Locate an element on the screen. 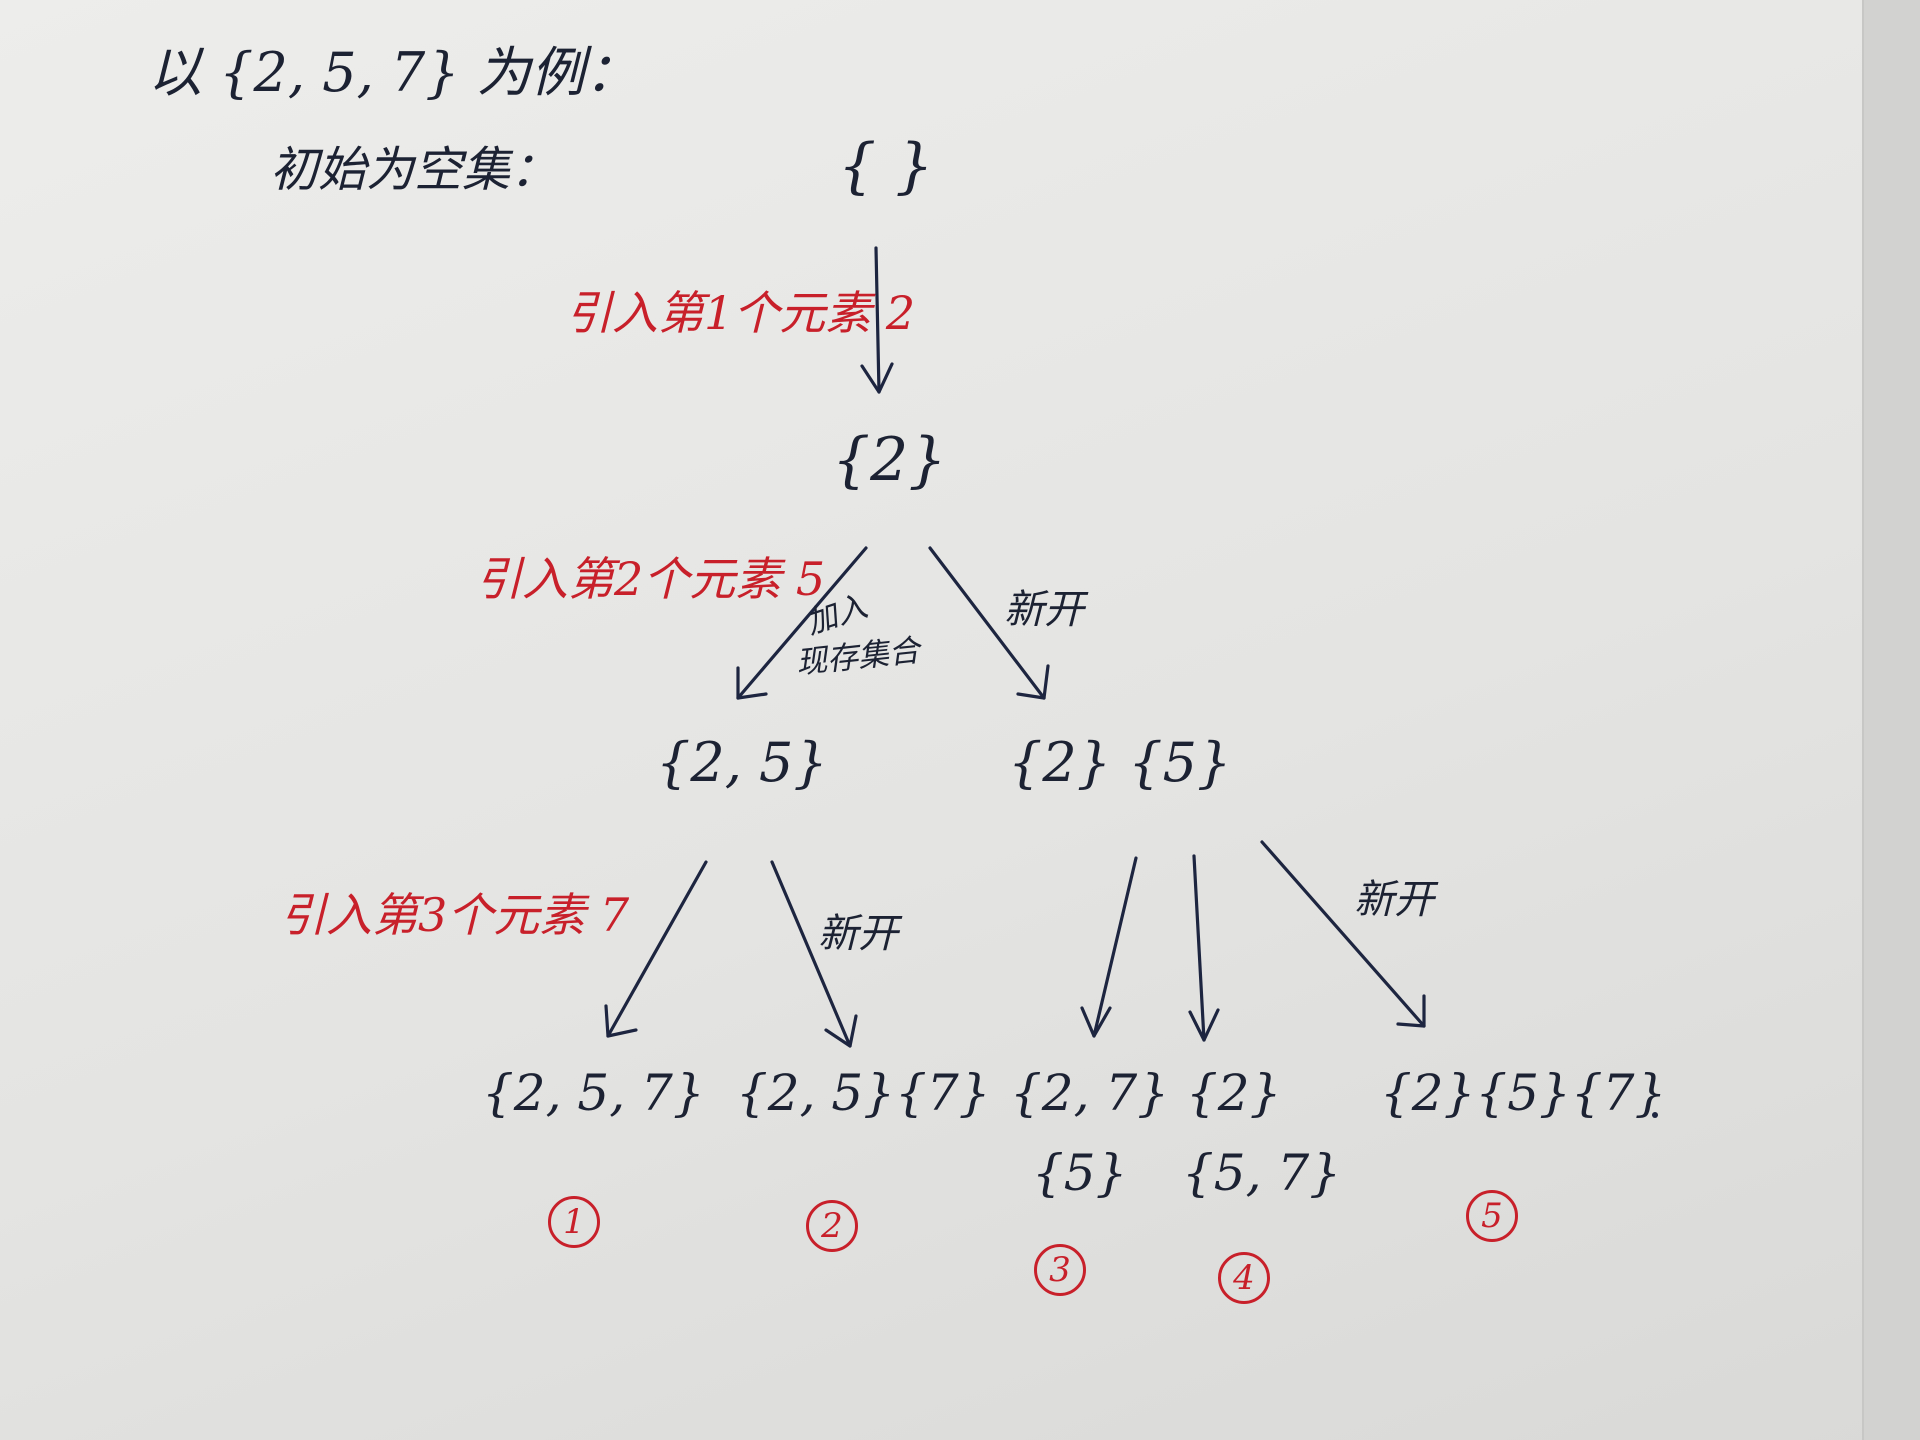  set-25-and-7: {2, 5}{7} is located at coordinates (863, 1093).